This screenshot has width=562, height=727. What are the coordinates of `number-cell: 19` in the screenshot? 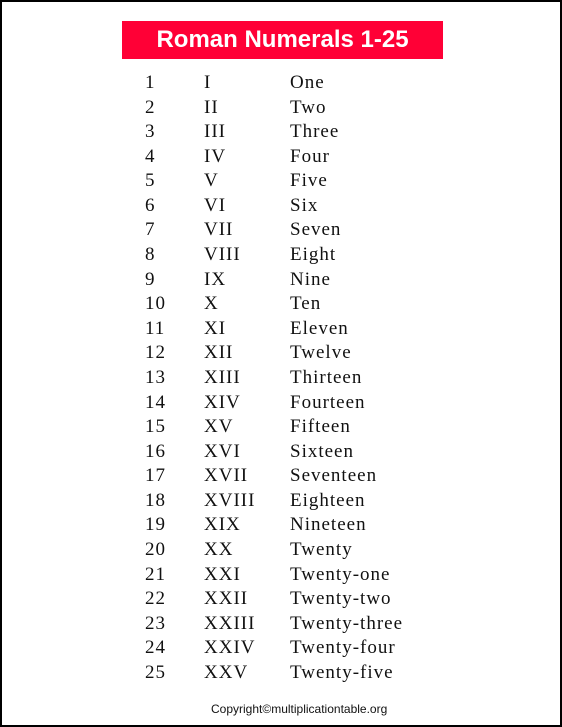 It's located at (155, 525).